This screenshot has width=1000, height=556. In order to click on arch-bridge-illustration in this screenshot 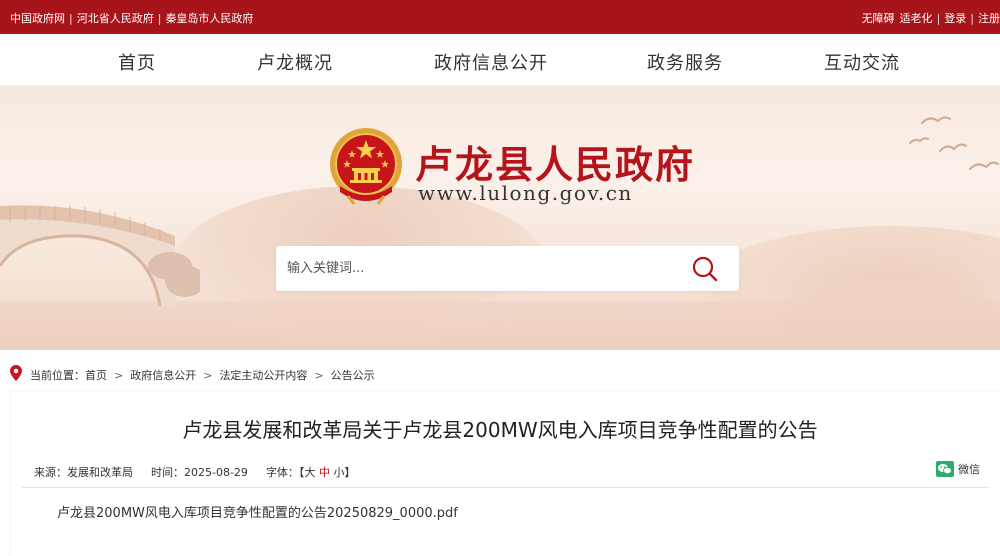, I will do `click(100, 255)`.